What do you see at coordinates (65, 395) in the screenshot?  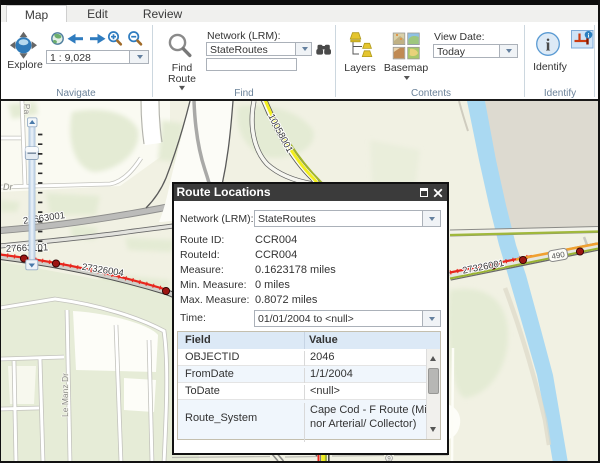 I see `svg-text: Le Manz Dr` at bounding box center [65, 395].